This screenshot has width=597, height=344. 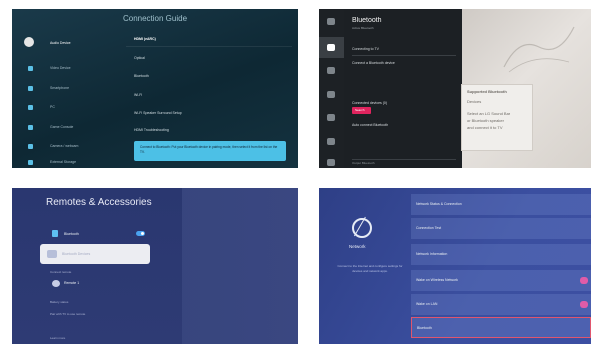 What do you see at coordinates (59, 302) in the screenshot?
I see `note-text: Battery status` at bounding box center [59, 302].